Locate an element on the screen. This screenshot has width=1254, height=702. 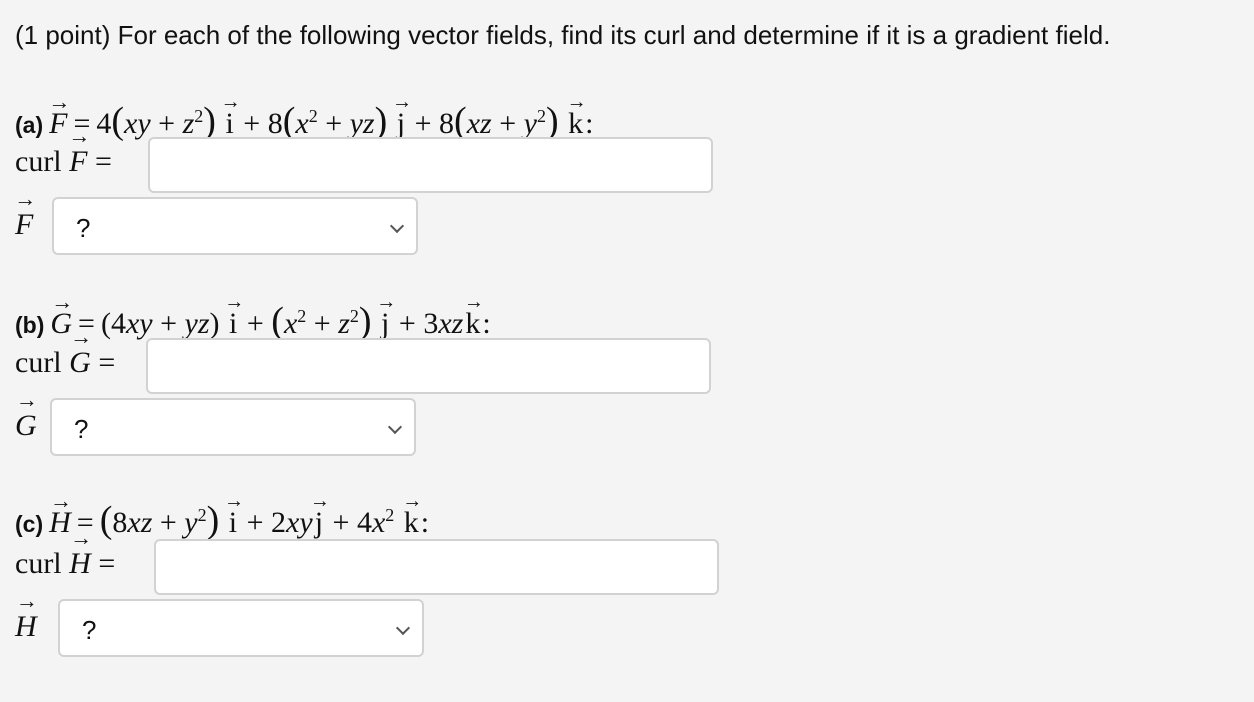
field-g-symbol-gradient: G is located at coordinates (26, 426).